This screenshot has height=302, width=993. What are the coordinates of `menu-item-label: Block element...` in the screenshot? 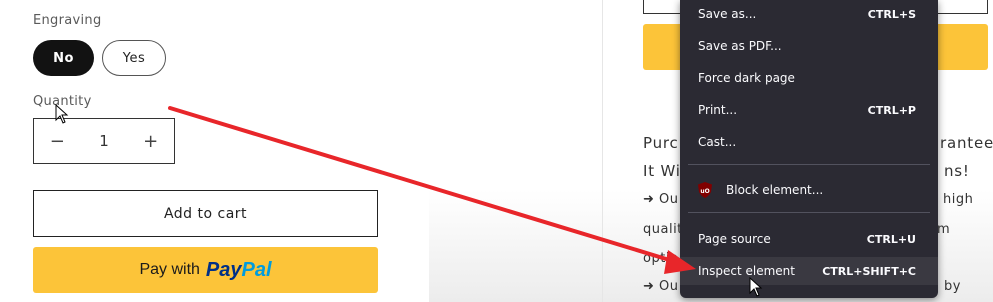 It's located at (775, 190).